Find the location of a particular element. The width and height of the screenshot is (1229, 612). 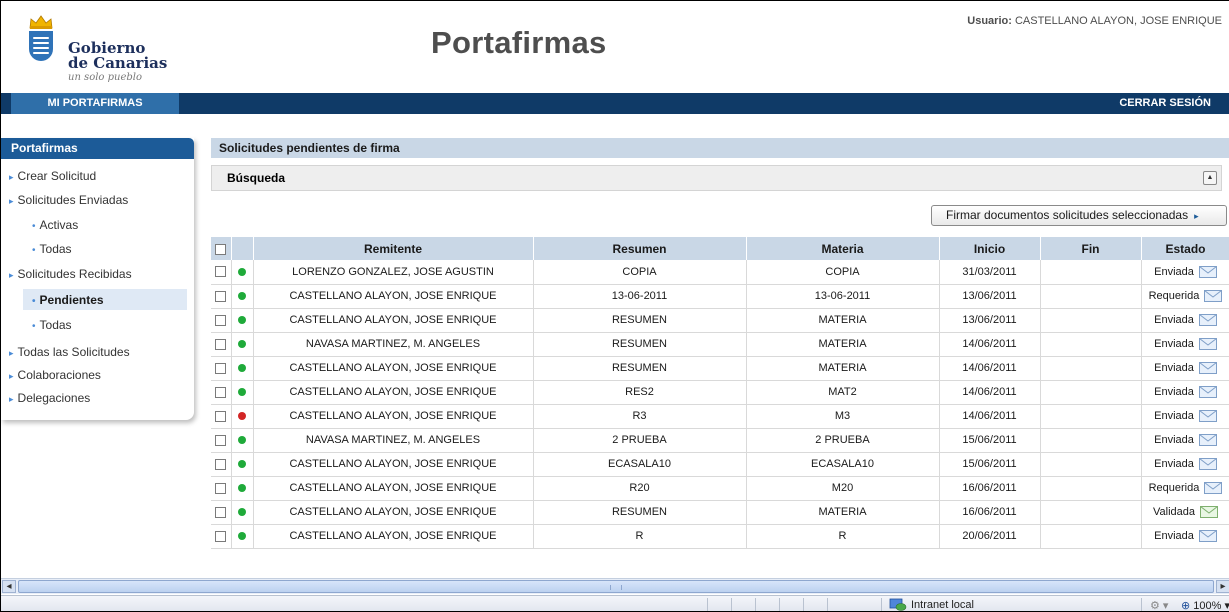

status-divider is located at coordinates (881, 604).